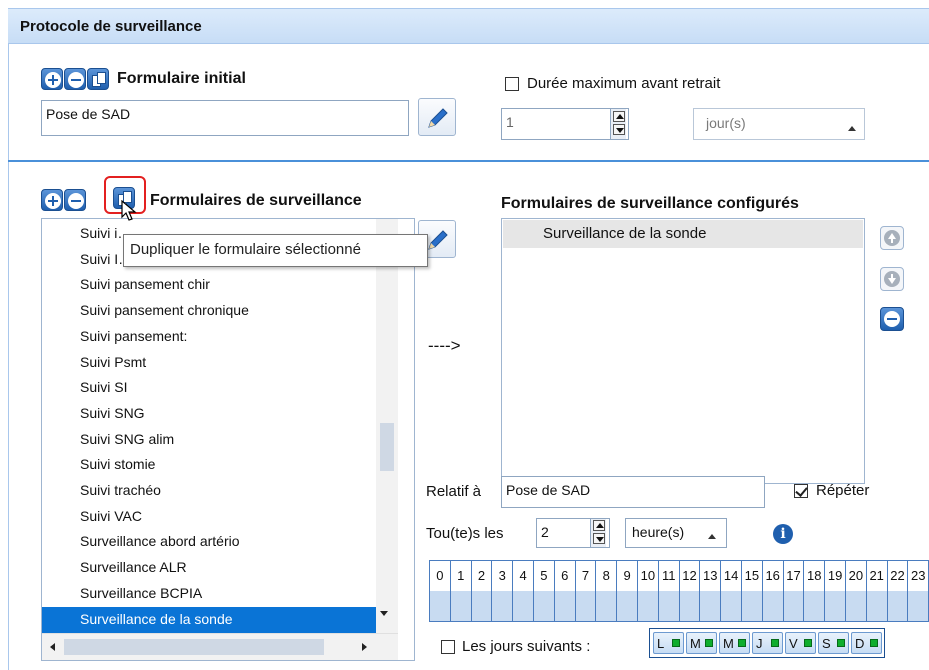  What do you see at coordinates (219, 414) in the screenshot?
I see `list-item: Suivi SNG` at bounding box center [219, 414].